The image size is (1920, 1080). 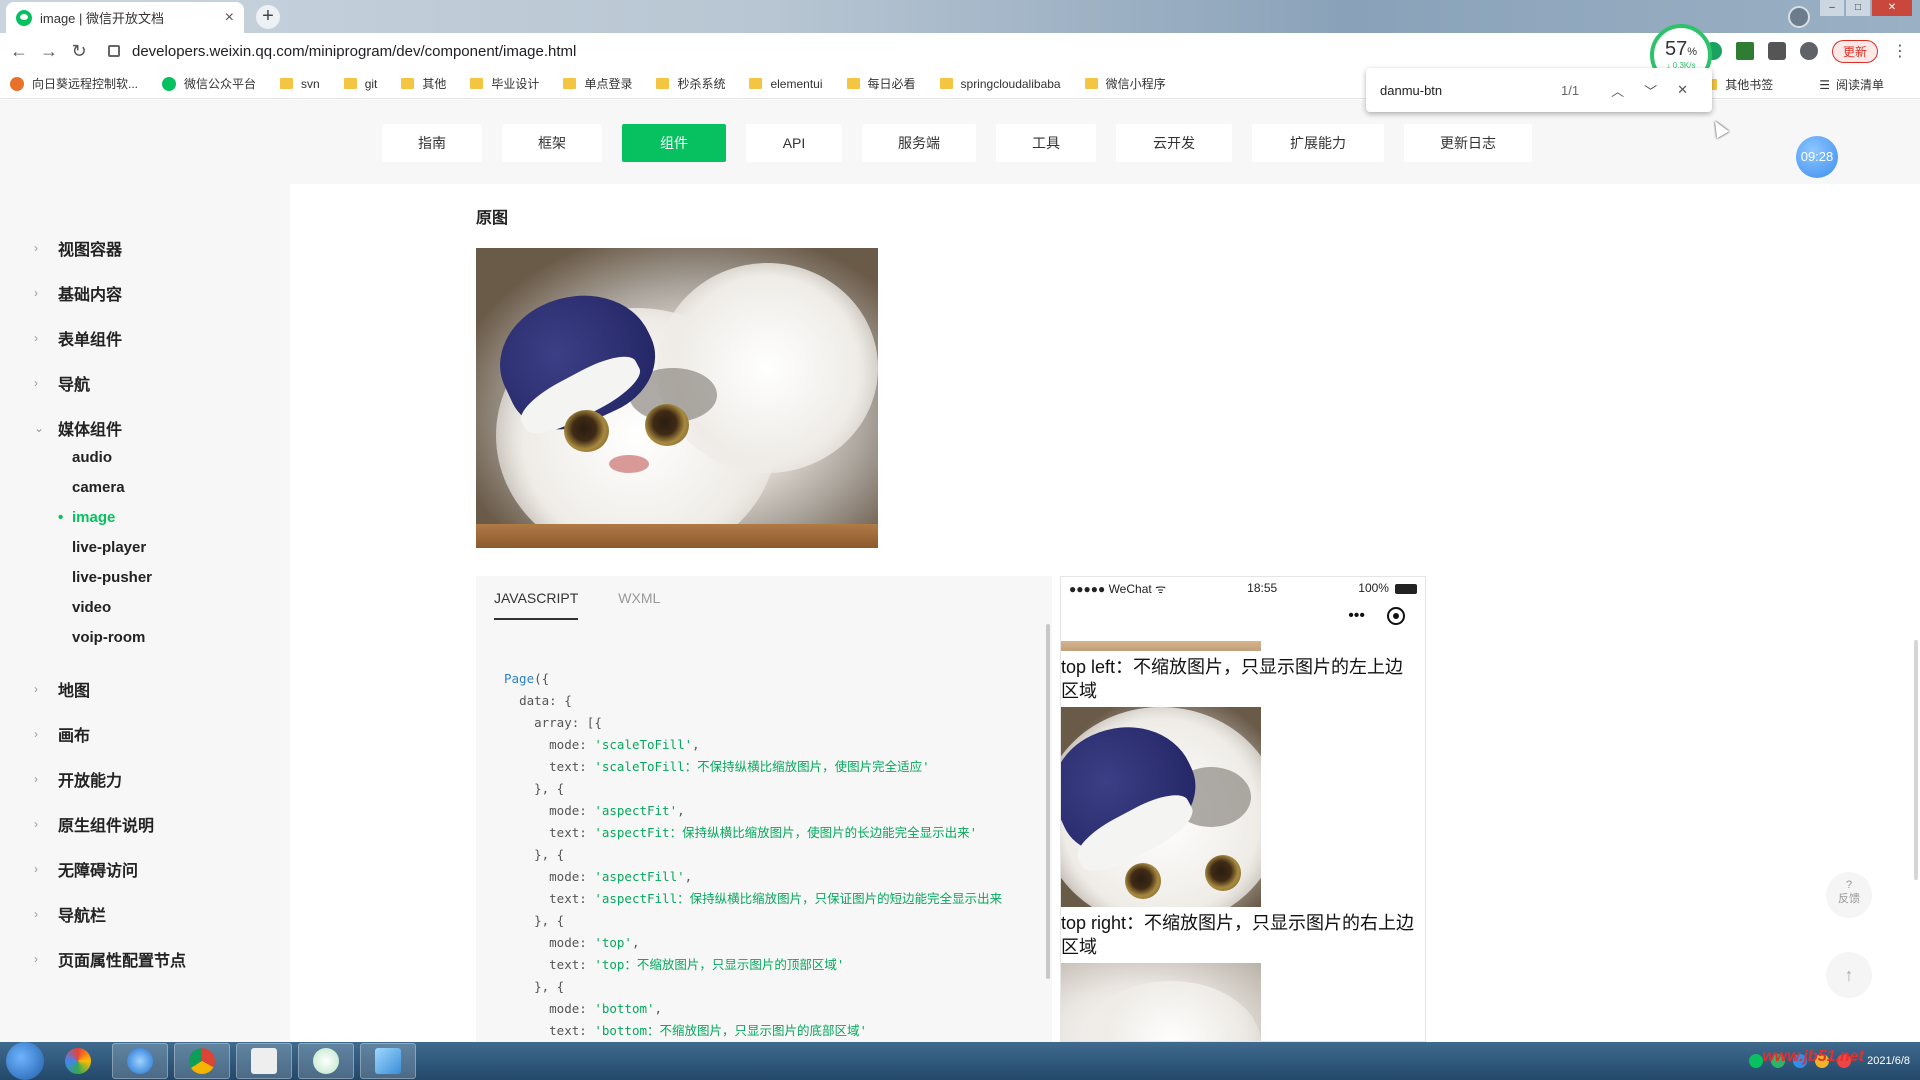 I want to click on sidebar-sub-audio: audio, so click(x=92, y=457).